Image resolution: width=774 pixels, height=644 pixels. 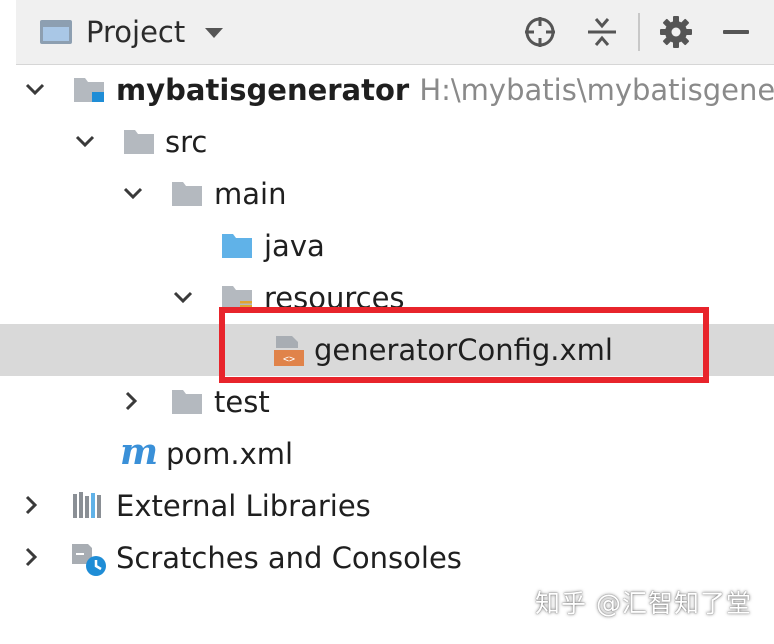 I want to click on header-toolbar, so click(x=638, y=32).